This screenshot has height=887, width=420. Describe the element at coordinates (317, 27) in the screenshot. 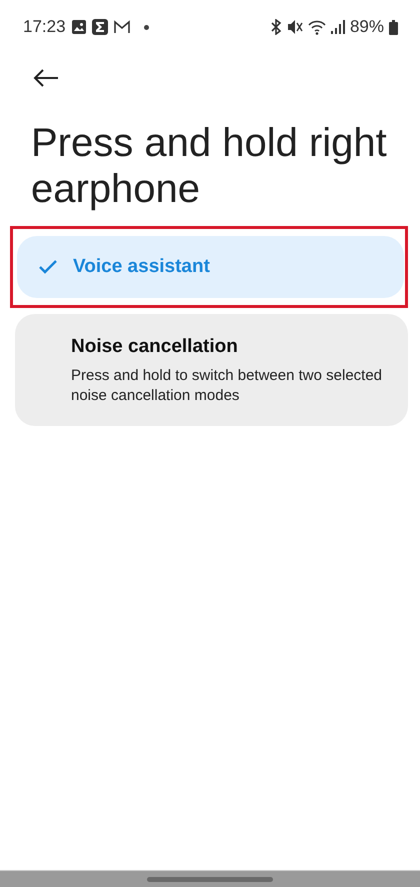

I see `wifi-icon` at that location.